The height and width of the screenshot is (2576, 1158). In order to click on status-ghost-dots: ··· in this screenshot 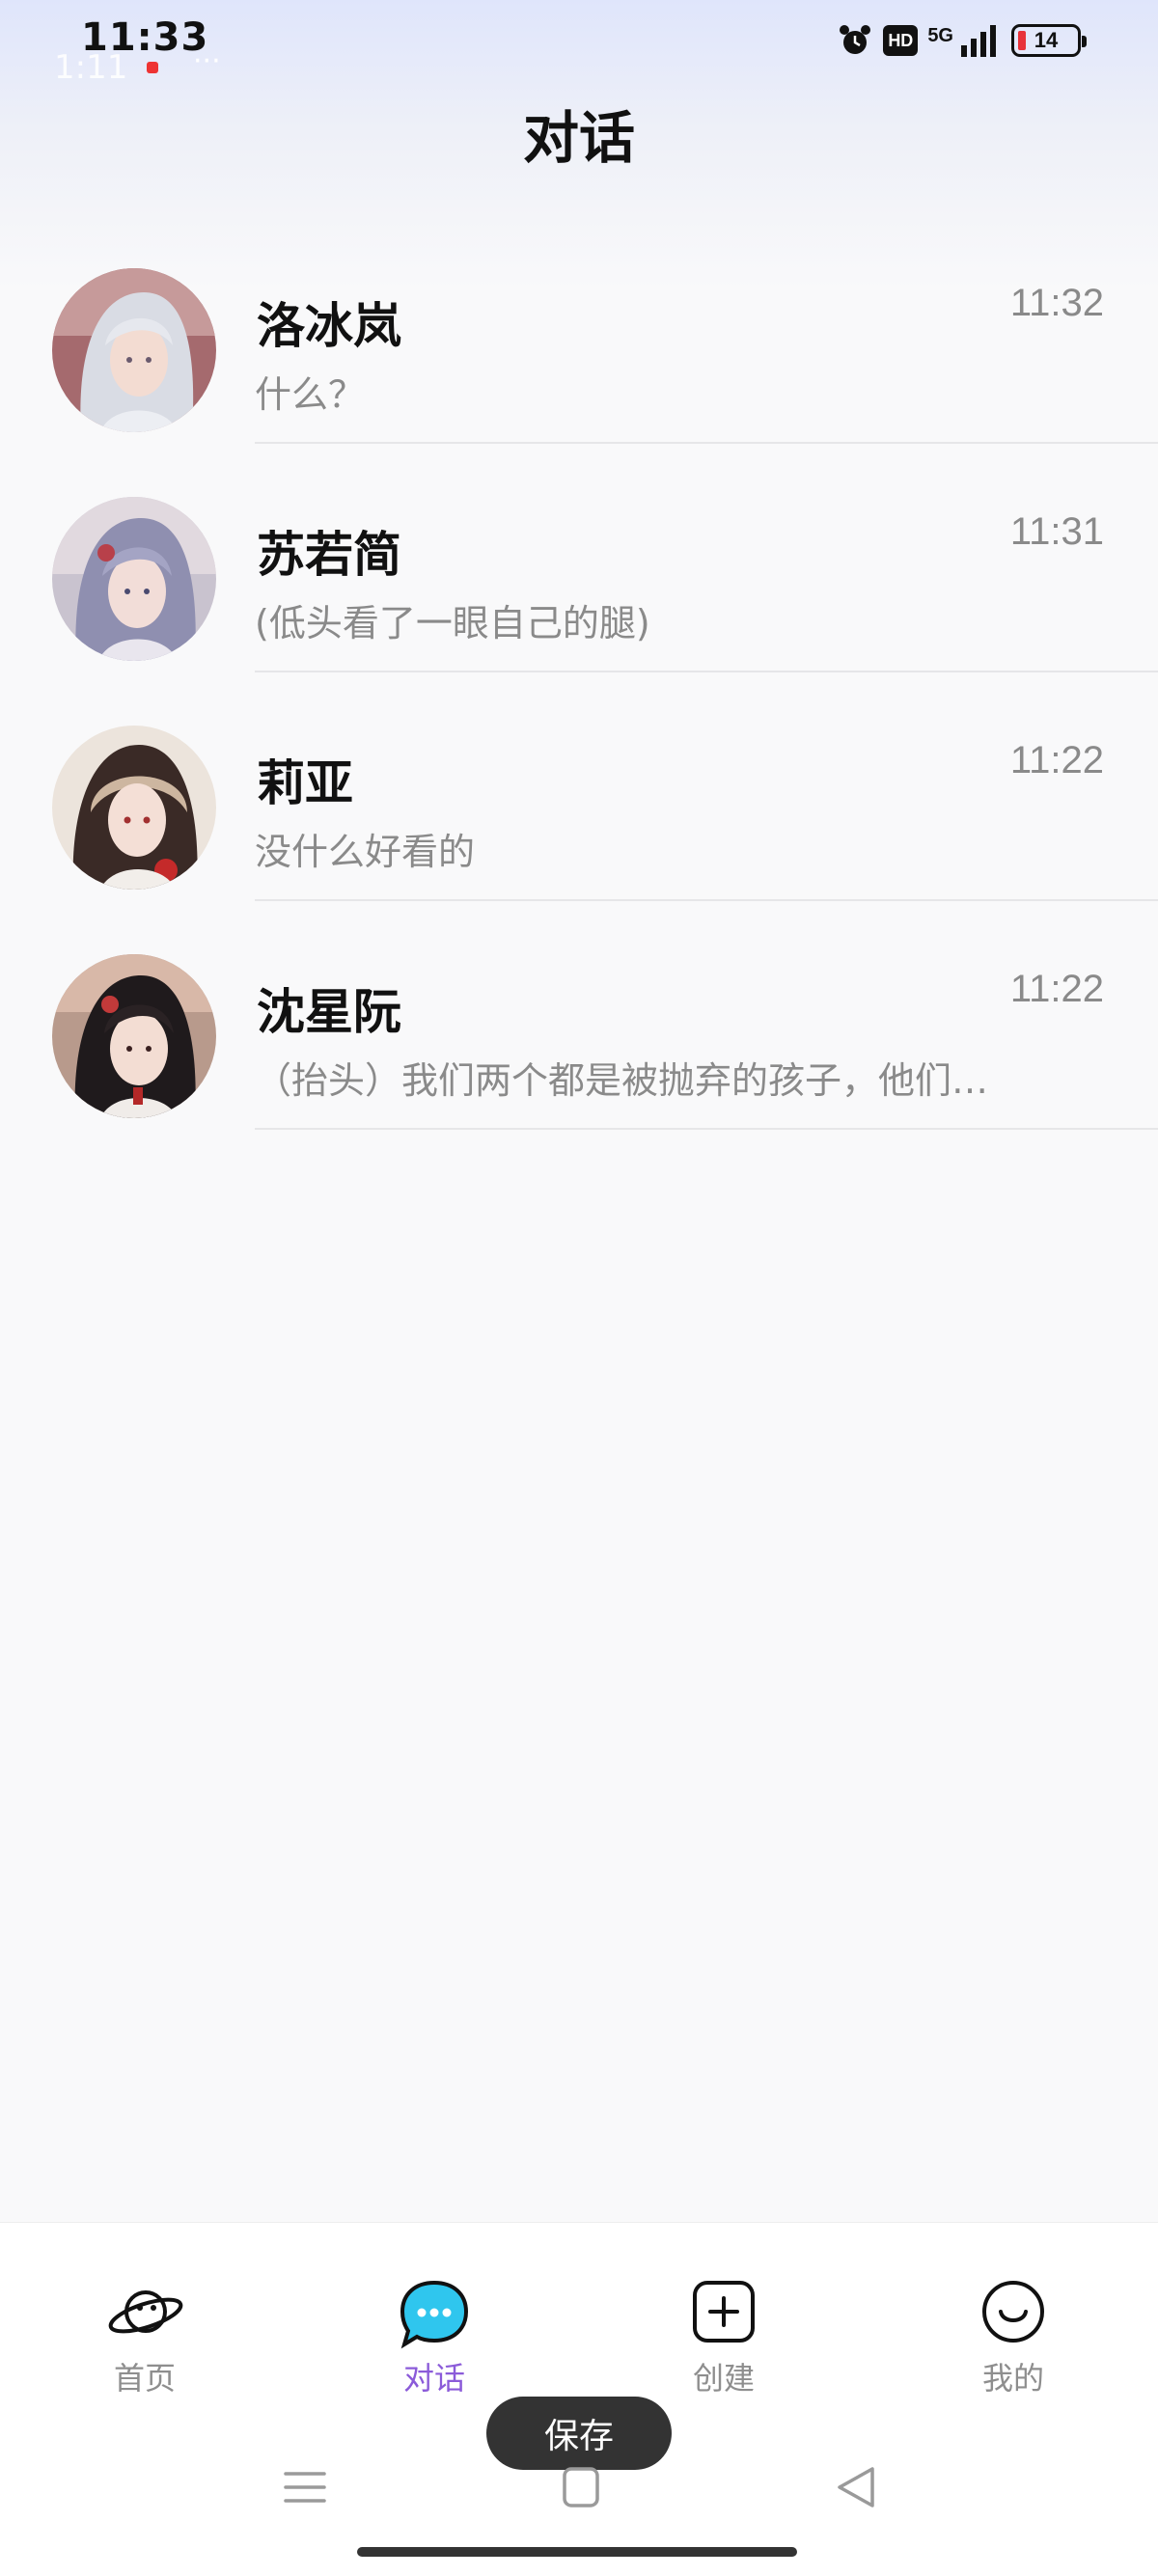, I will do `click(207, 61)`.